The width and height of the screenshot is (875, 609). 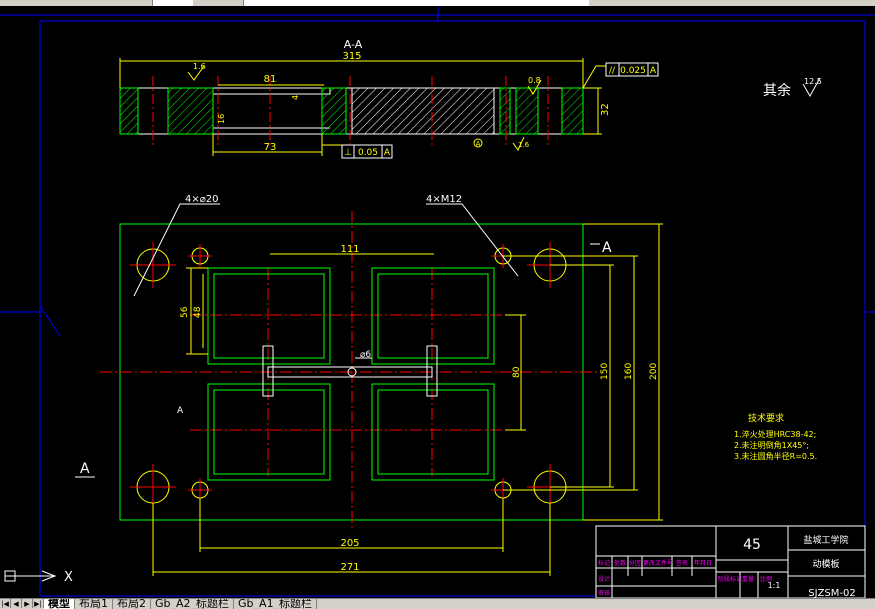 I want to click on title-school: 盐城工学院, so click(x=825, y=540).